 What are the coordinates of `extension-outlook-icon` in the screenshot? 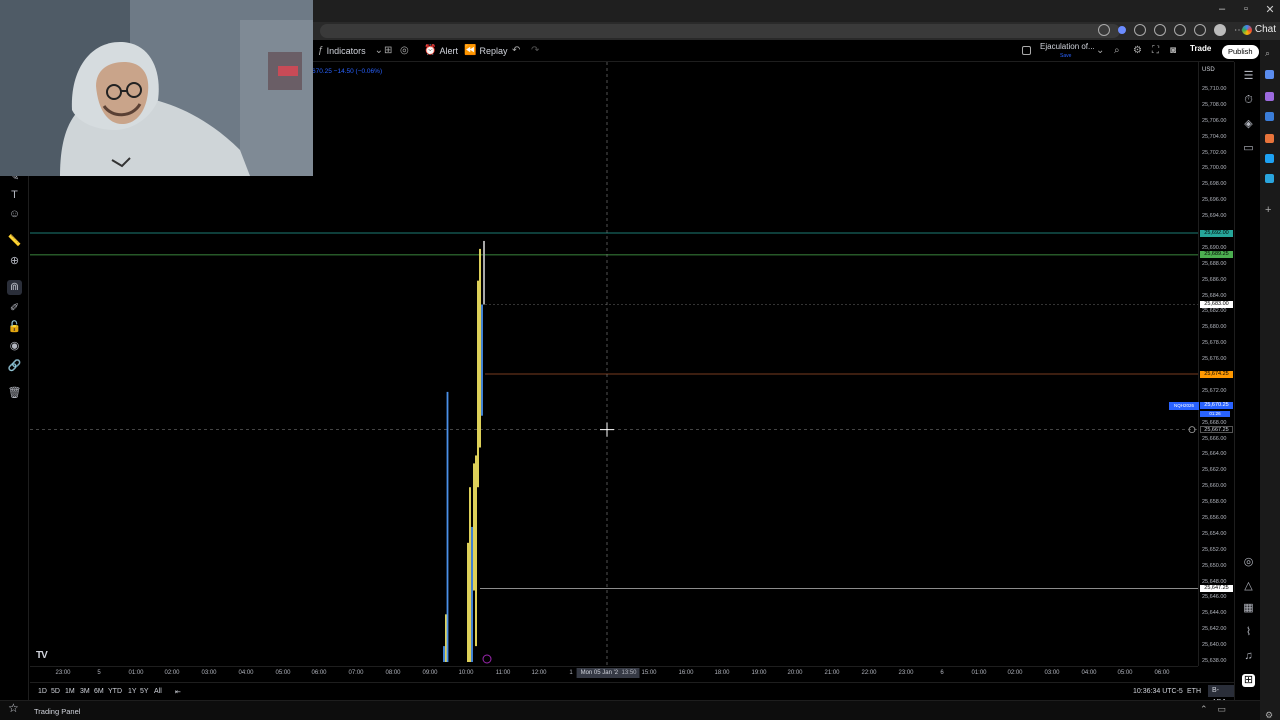 It's located at (1269, 116).